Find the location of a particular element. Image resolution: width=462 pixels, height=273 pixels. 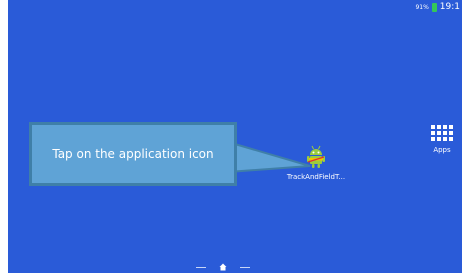

instruction-callout: Tap on the application icon is located at coordinates (133, 154).